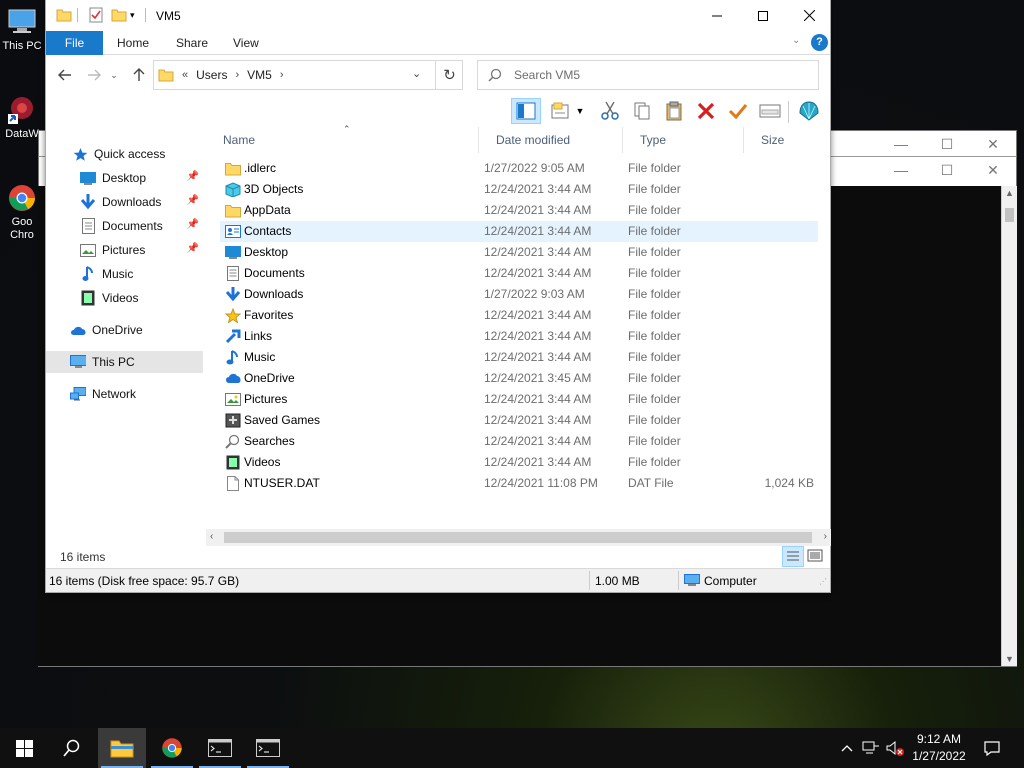 Image resolution: width=1024 pixels, height=768 pixels. I want to click on column-header-date: Date modified, so click(551, 140).